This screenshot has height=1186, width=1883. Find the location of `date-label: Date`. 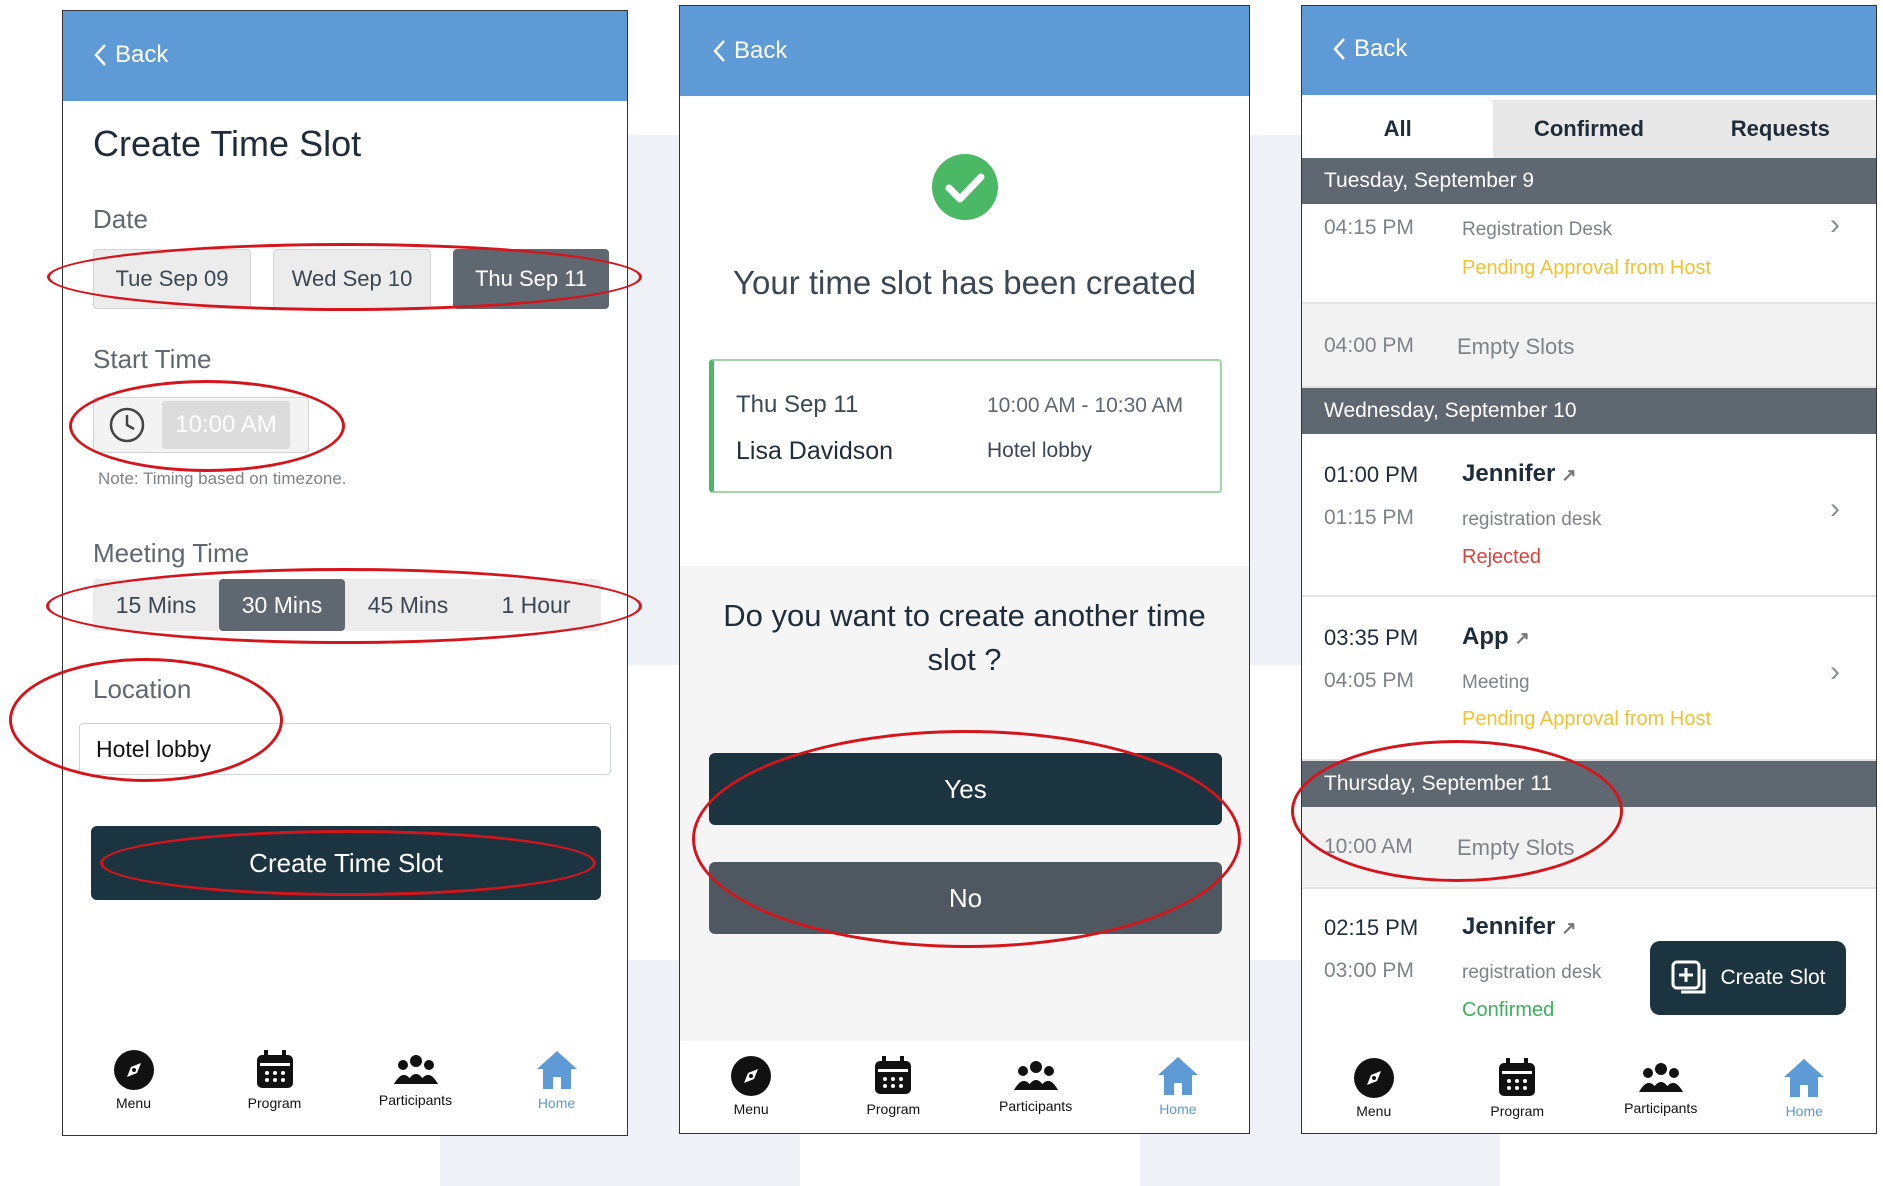

date-label: Date is located at coordinates (120, 219).